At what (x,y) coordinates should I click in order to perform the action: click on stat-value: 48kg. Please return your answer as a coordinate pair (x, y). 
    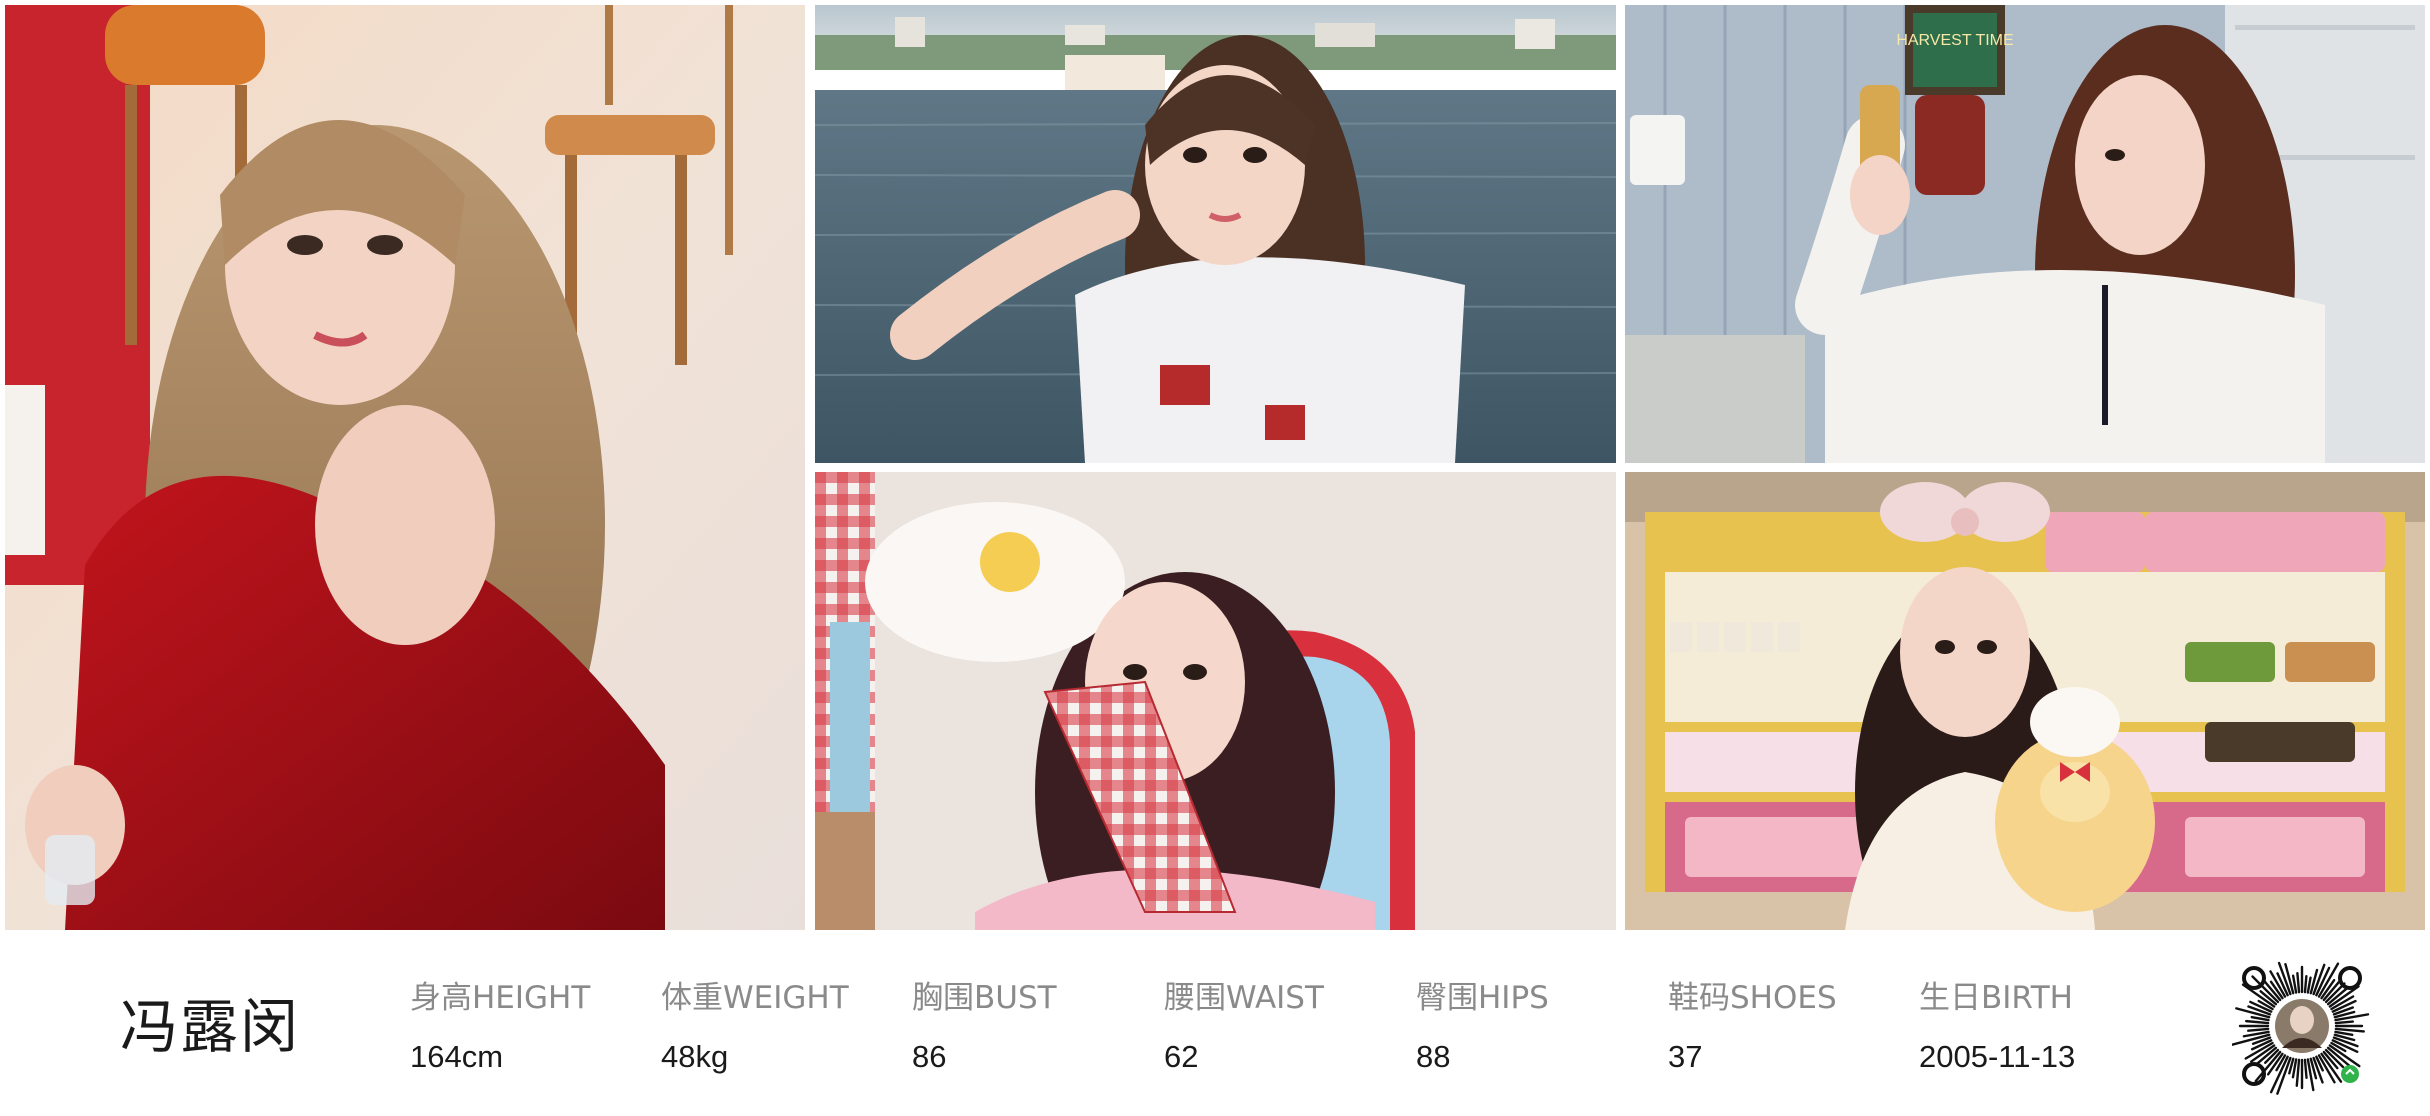
    Looking at the image, I should click on (695, 1056).